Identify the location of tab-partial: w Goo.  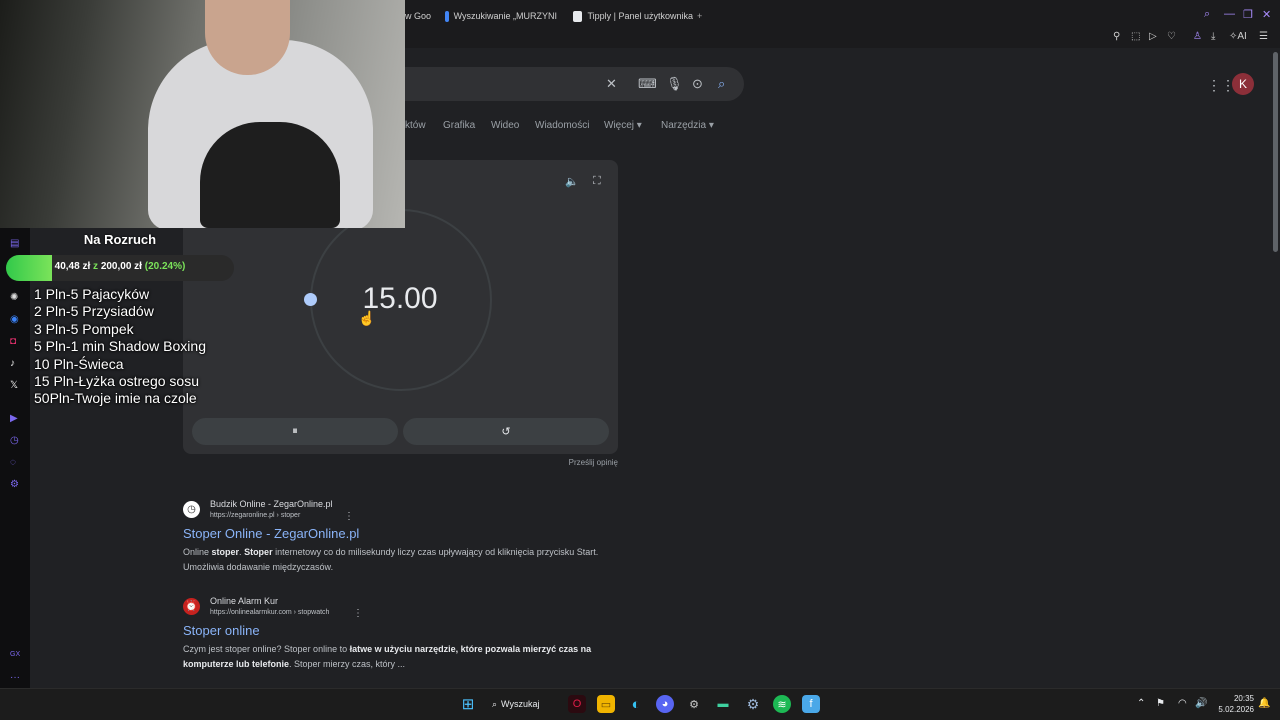
(418, 16).